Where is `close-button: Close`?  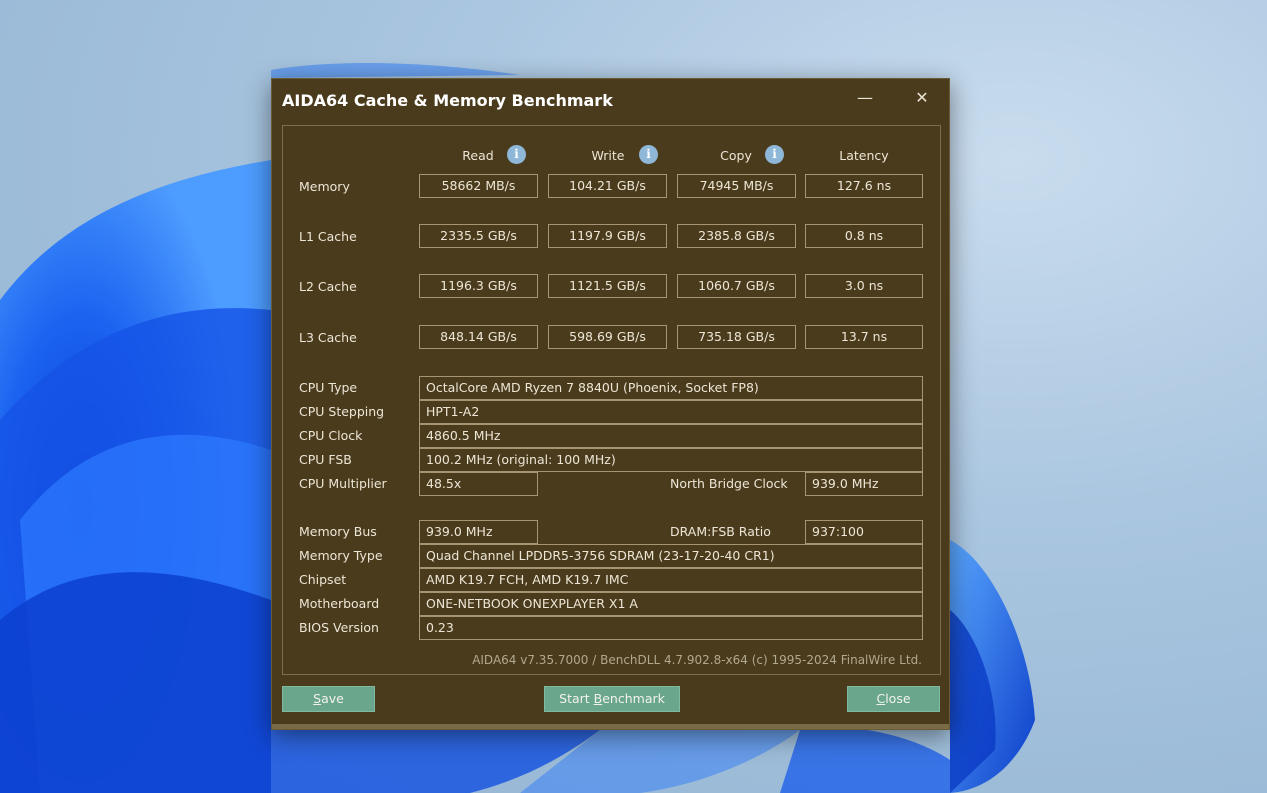
close-button: Close is located at coordinates (893, 699).